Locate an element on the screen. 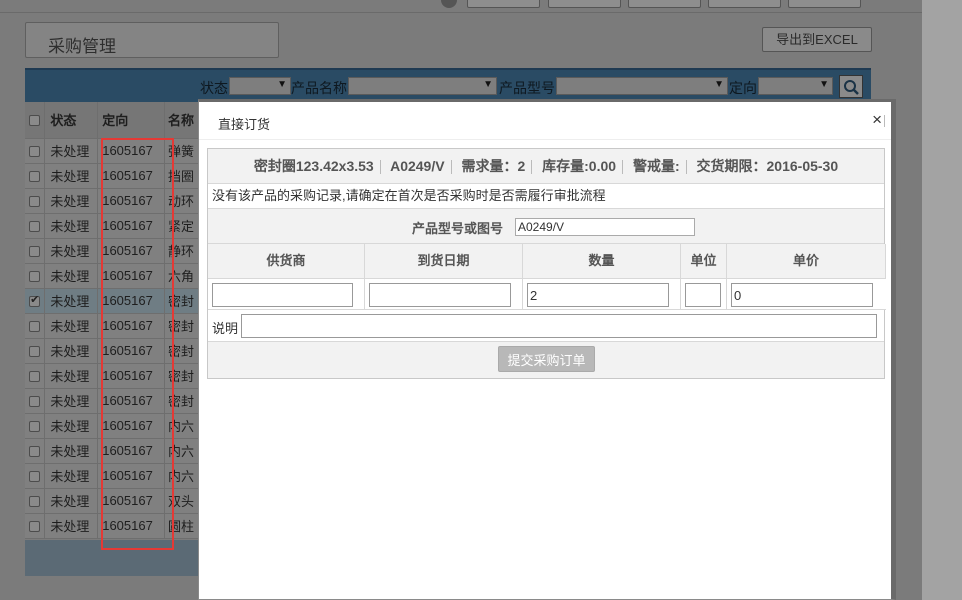  search-button is located at coordinates (851, 86).